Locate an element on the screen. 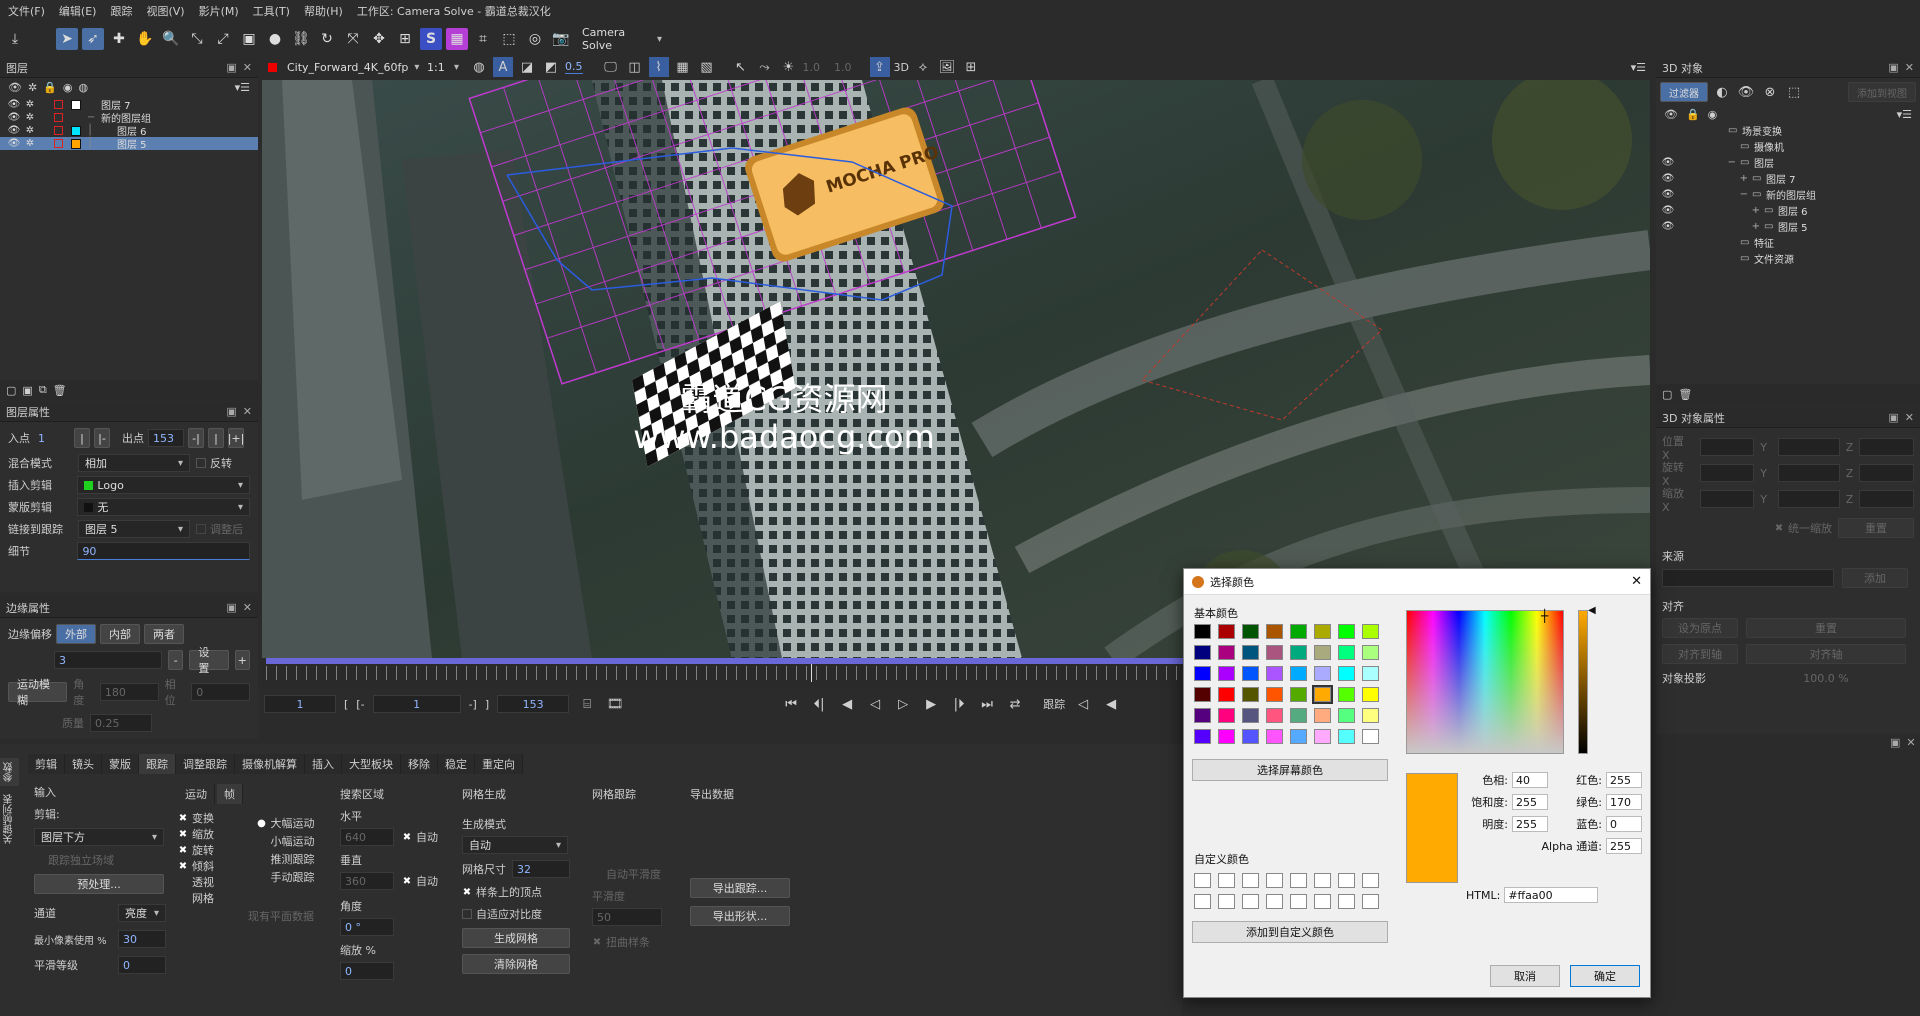 This screenshot has width=1920, height=1016. motion-checkbox: ✖ 倾斜 is located at coordinates (196, 866).